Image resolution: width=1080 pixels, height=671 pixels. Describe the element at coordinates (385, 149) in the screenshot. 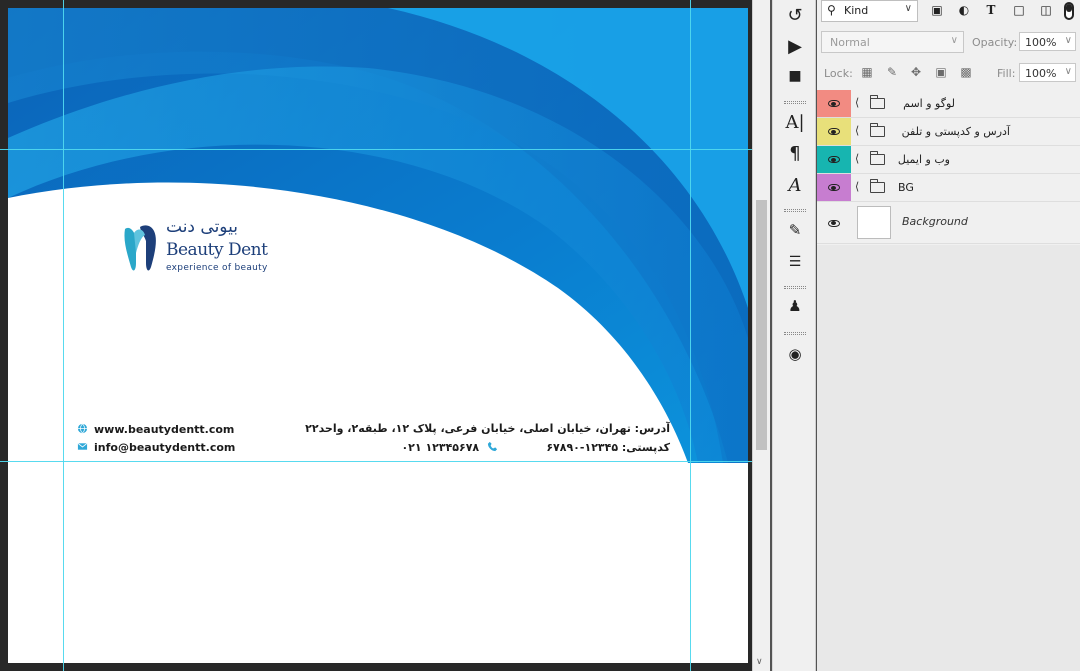

I see `guide-horizontal-top` at that location.